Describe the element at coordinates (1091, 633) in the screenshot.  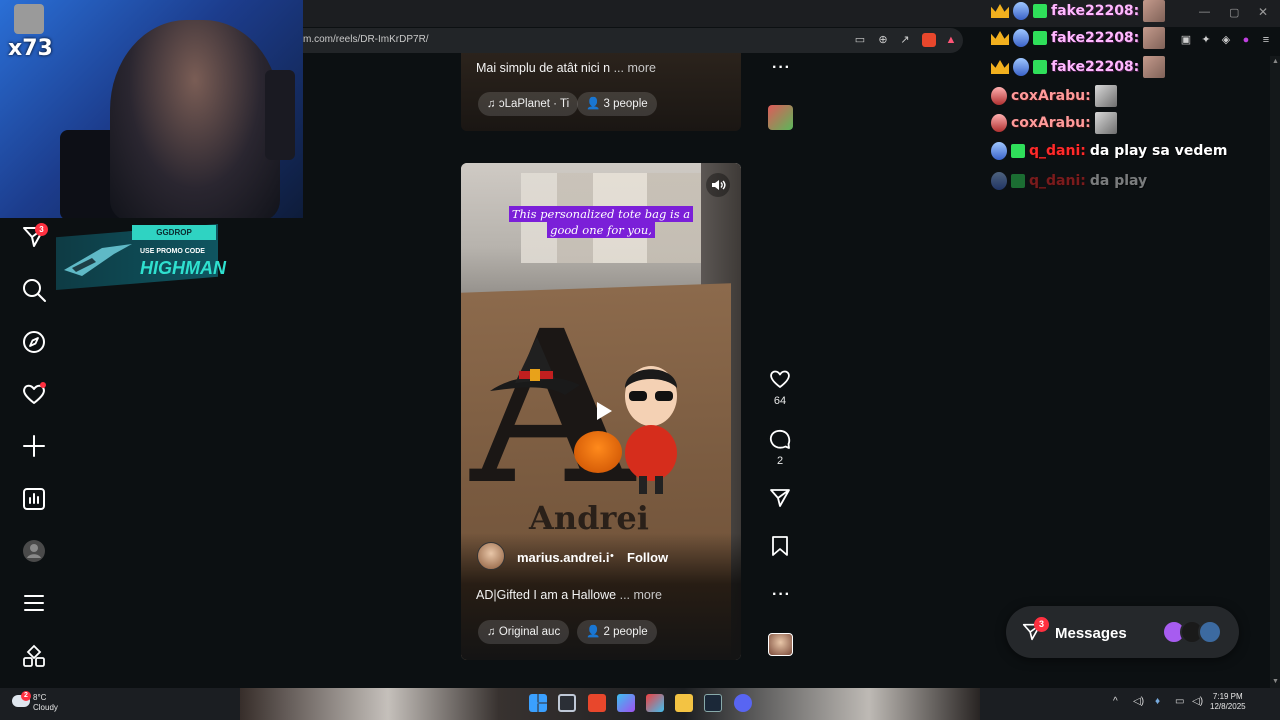
I see `messages-label: Messages` at that location.